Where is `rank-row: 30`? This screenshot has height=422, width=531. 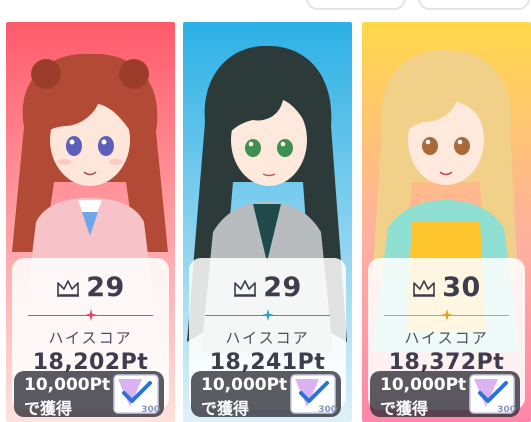 rank-row: 30 is located at coordinates (446, 287).